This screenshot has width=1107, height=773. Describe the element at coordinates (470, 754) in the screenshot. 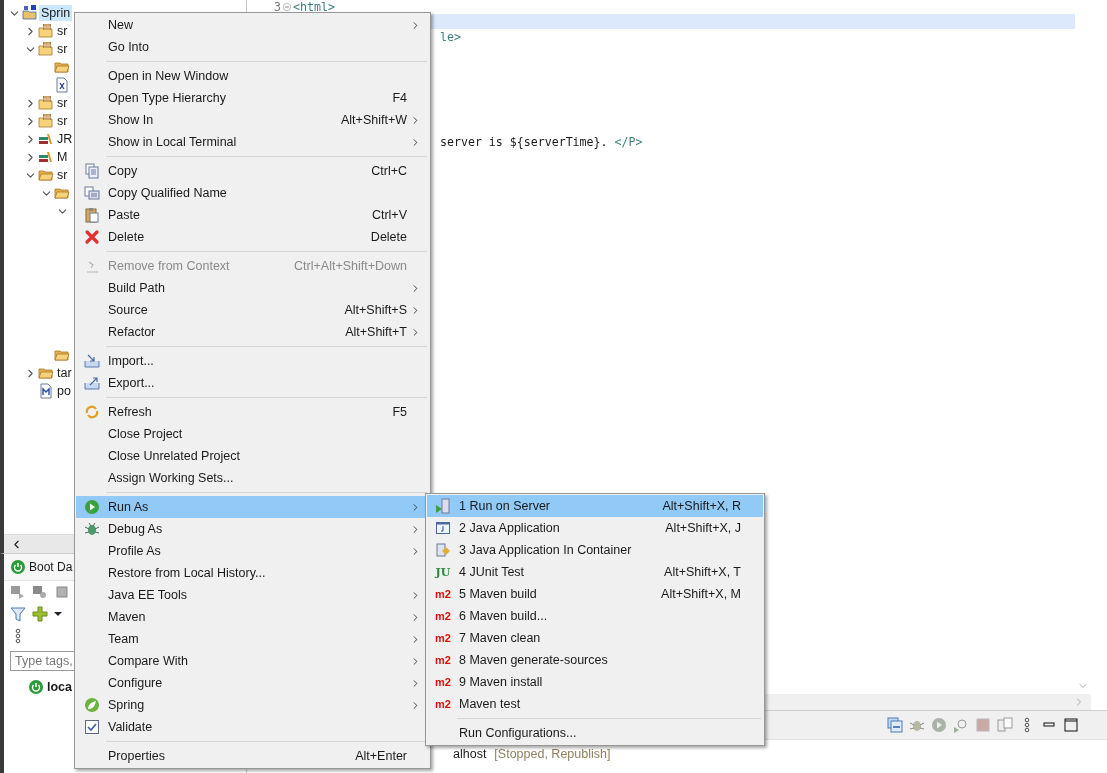

I see `server-name: alhost` at that location.